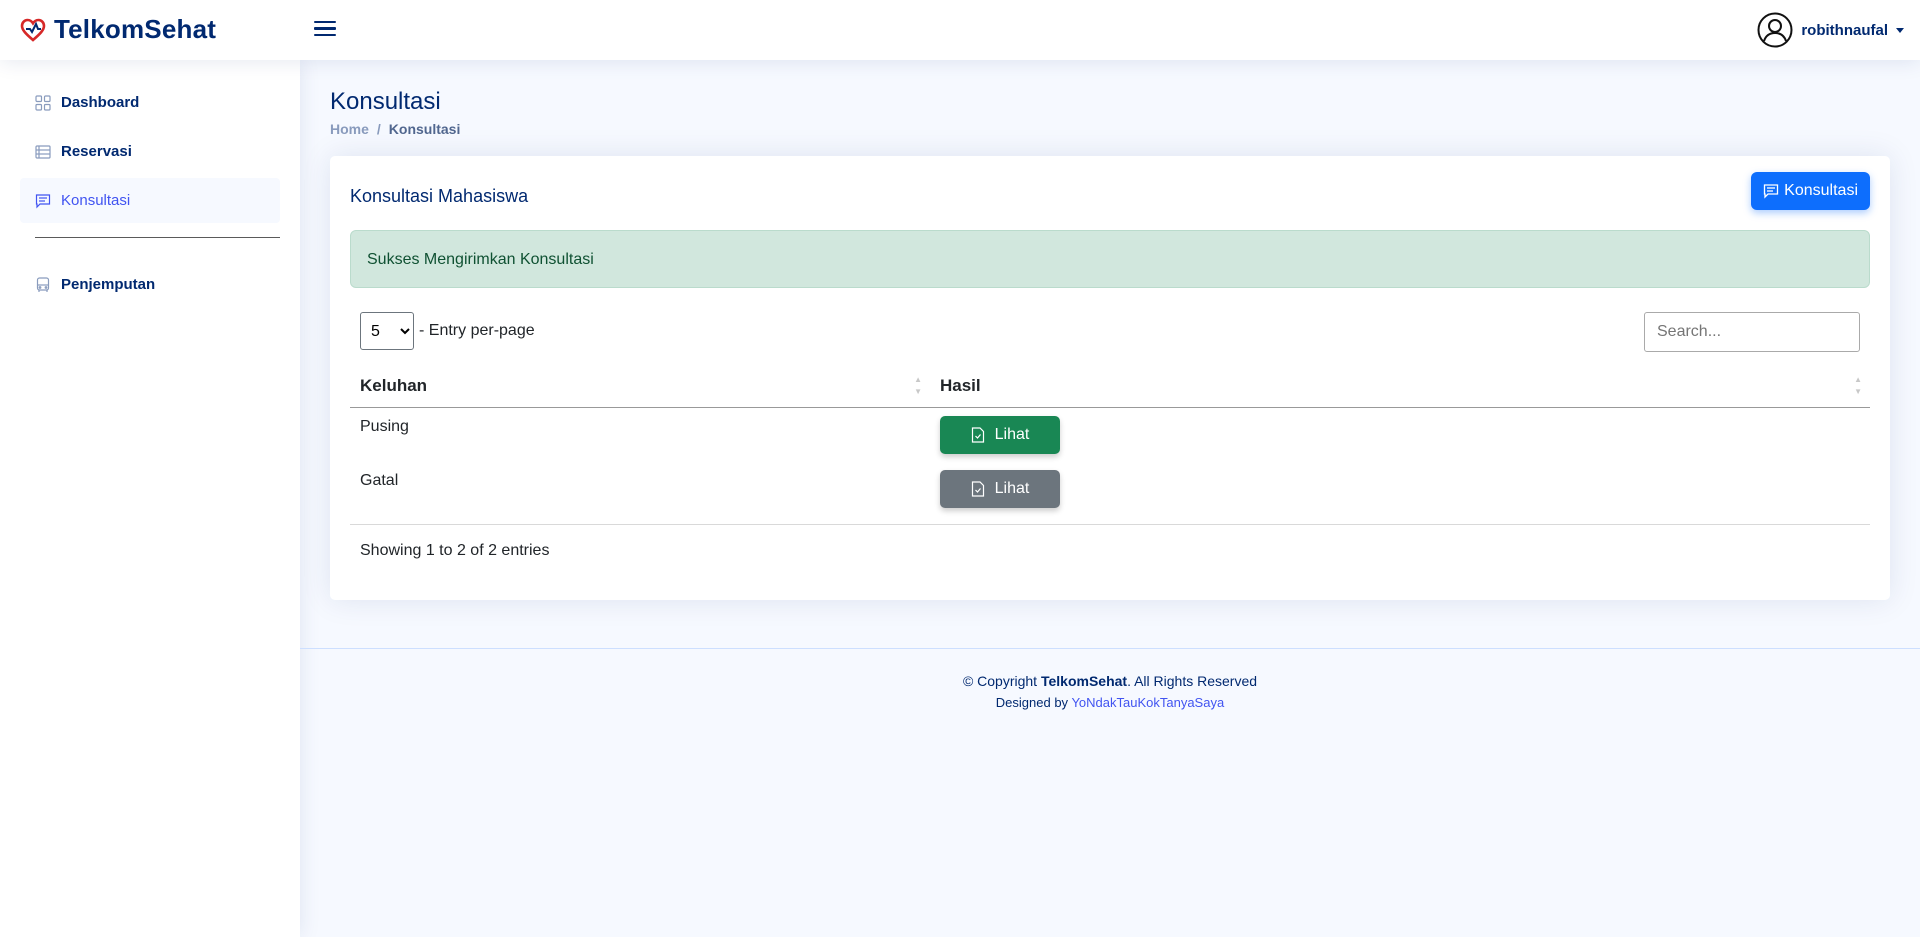 The height and width of the screenshot is (937, 1920). Describe the element at coordinates (387, 331) in the screenshot. I see `entries-select: 5` at that location.